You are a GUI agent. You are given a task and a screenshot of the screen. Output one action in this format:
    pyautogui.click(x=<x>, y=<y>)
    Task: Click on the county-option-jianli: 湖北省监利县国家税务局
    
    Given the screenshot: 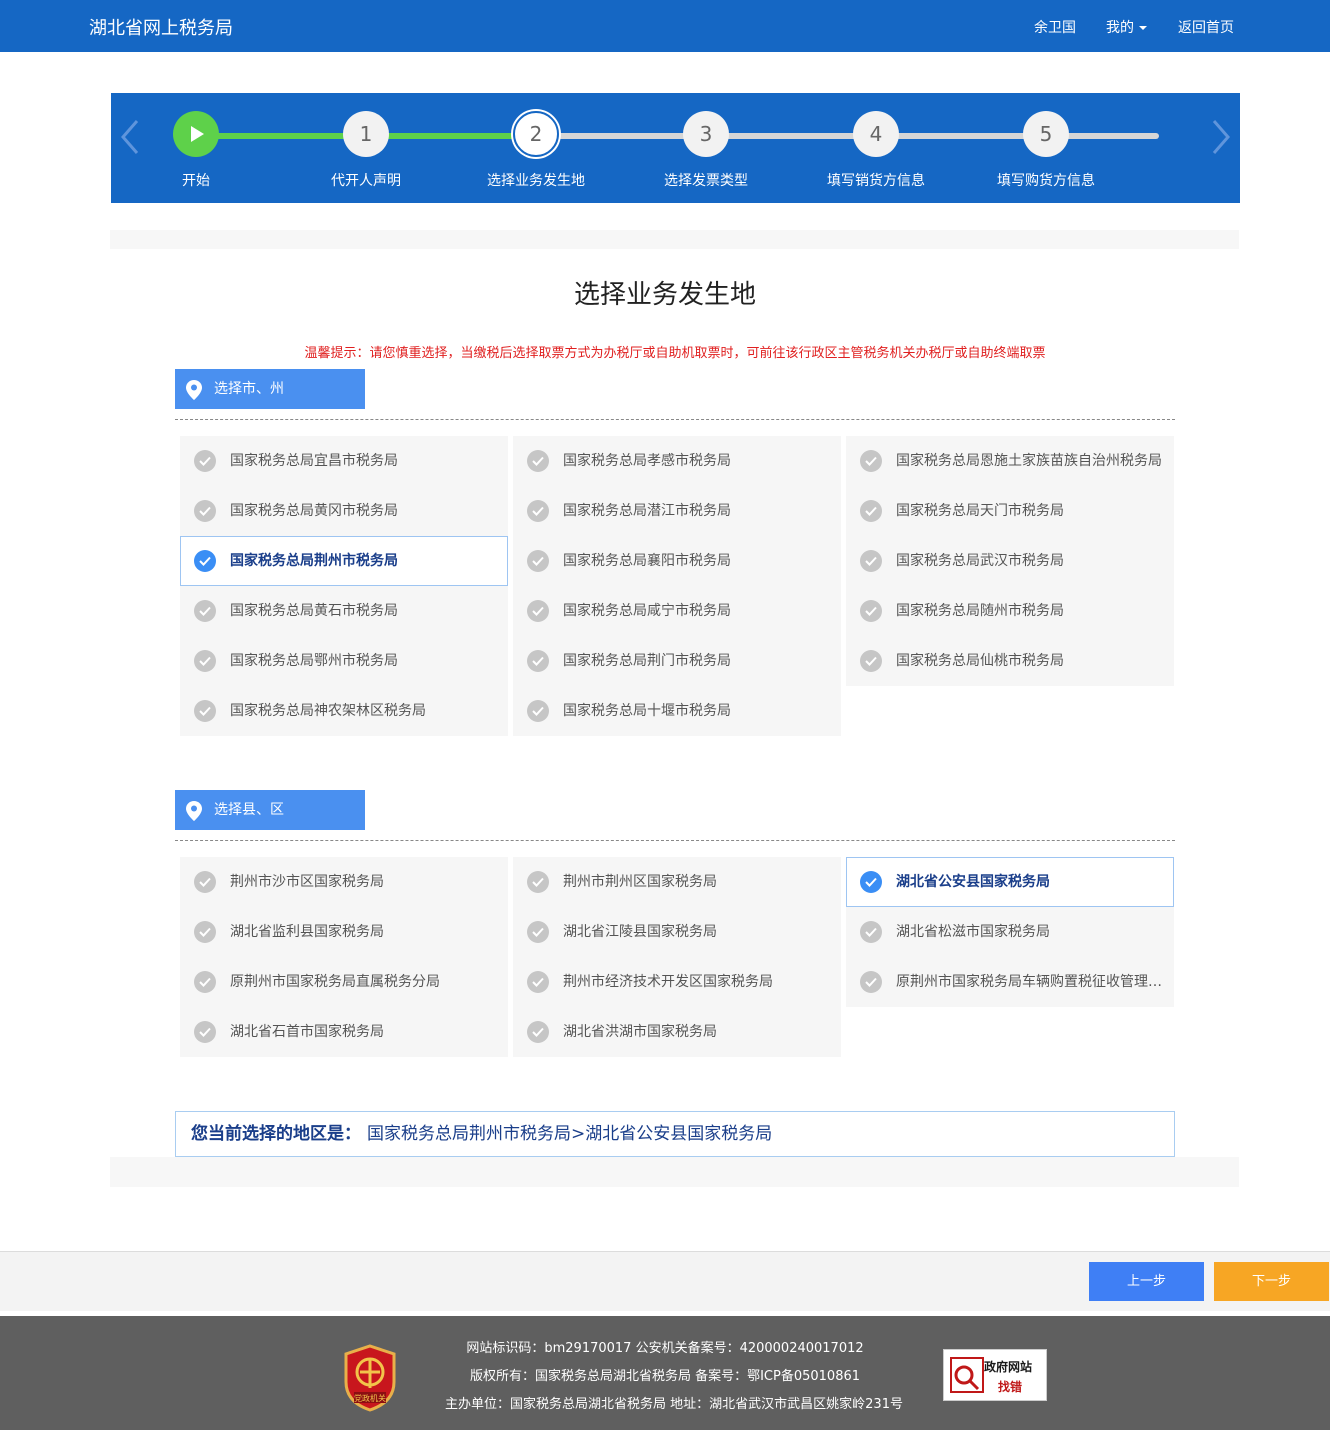 What is the action you would take?
    pyautogui.click(x=344, y=932)
    